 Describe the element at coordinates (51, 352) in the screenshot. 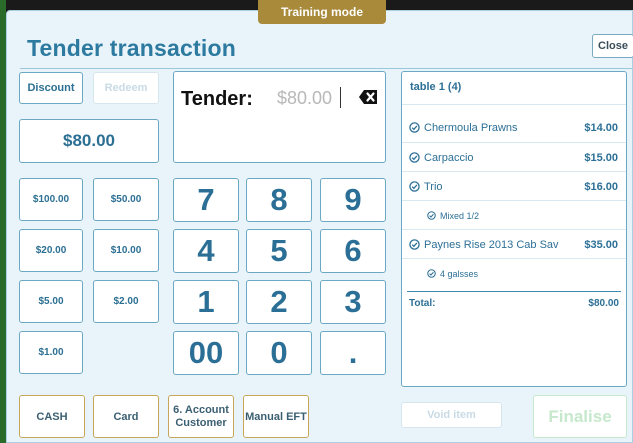

I see `quick-amount-1: $1.00` at that location.